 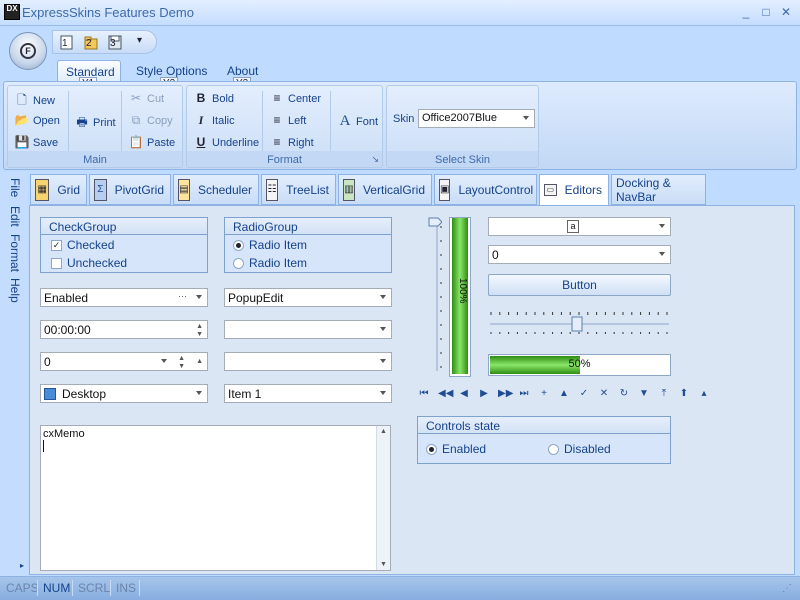 What do you see at coordinates (574, 190) in the screenshot?
I see `tab-editors: ▭ Editors` at bounding box center [574, 190].